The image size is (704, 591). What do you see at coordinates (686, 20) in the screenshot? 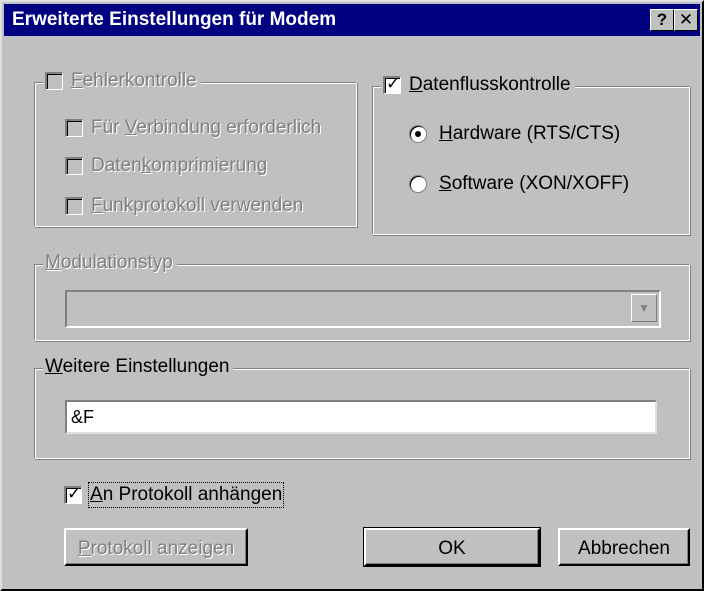
I see `close-button: ✕` at bounding box center [686, 20].